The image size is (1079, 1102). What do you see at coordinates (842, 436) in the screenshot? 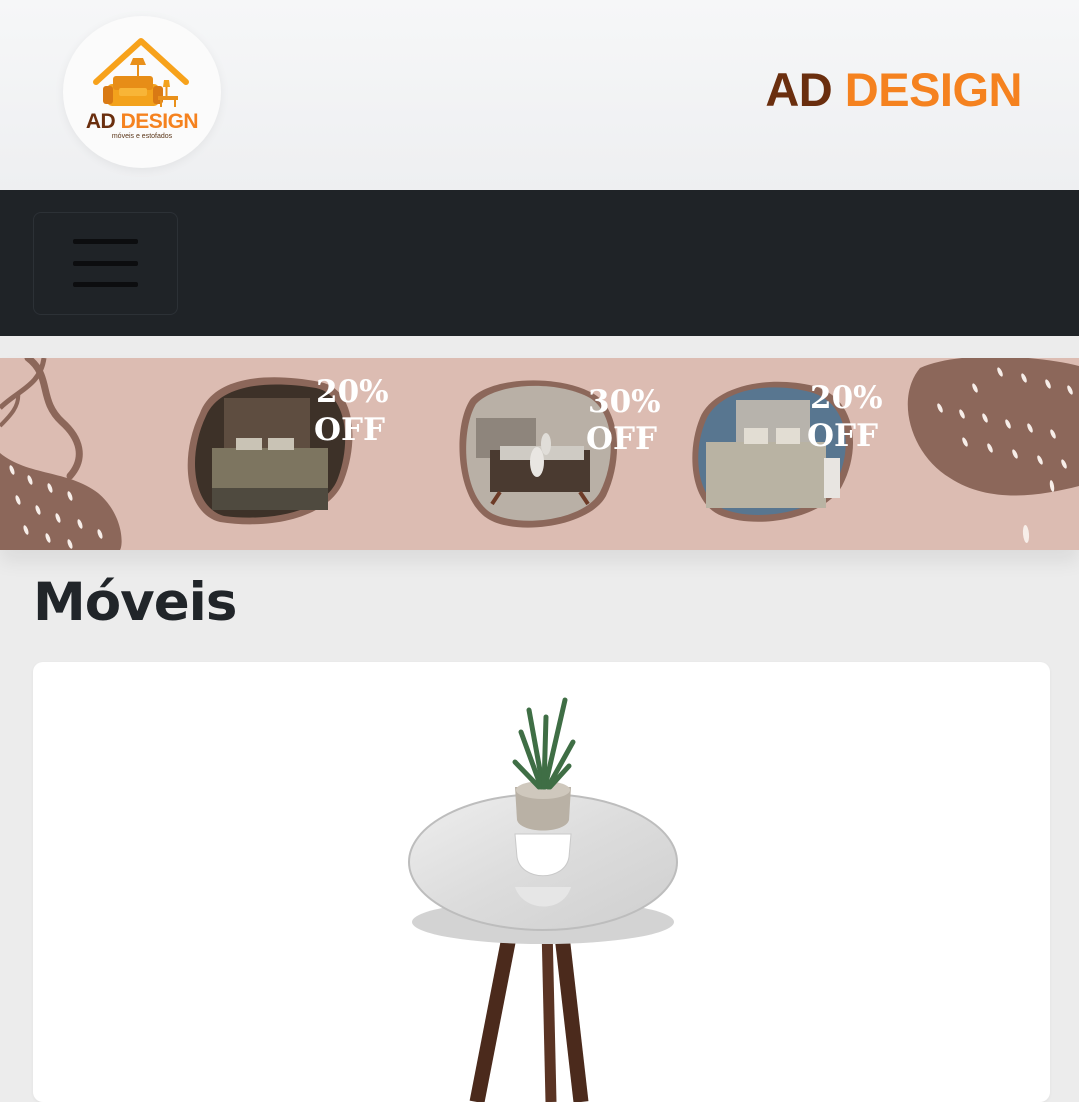
I see `offer-3-label: OFF` at bounding box center [842, 436].